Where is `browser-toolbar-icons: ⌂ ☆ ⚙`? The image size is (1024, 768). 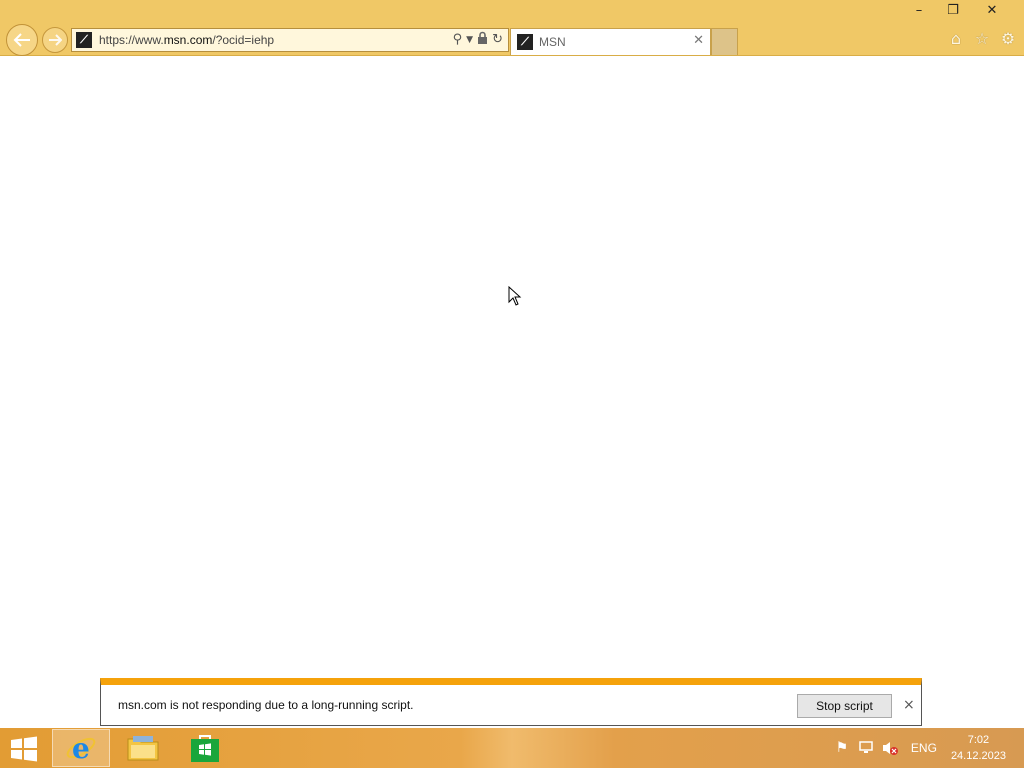 browser-toolbar-icons: ⌂ ☆ ⚙ is located at coordinates (982, 38).